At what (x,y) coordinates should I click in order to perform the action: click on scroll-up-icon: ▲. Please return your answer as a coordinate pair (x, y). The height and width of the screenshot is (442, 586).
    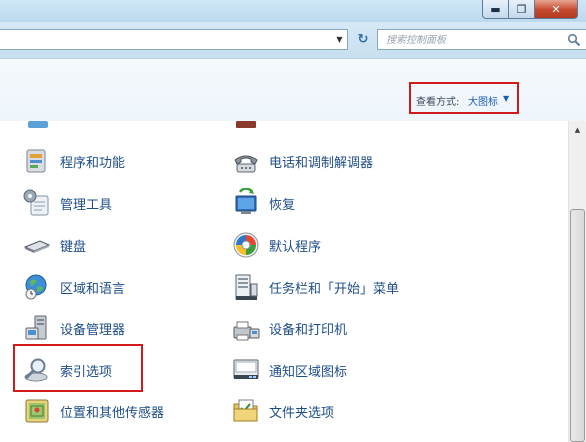
    Looking at the image, I should click on (577, 129).